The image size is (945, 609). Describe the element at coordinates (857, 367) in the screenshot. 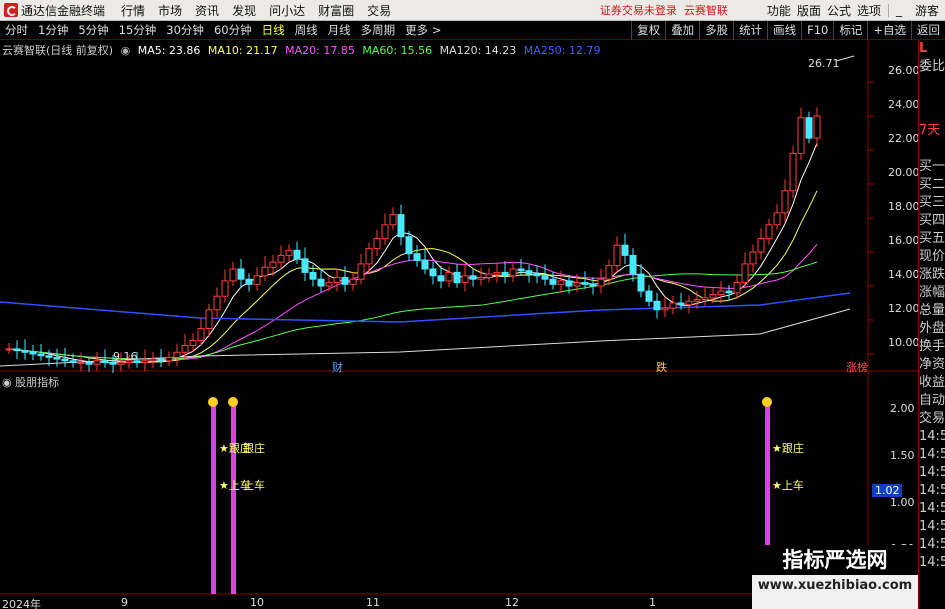

I see `event-limit: 涨榜` at that location.